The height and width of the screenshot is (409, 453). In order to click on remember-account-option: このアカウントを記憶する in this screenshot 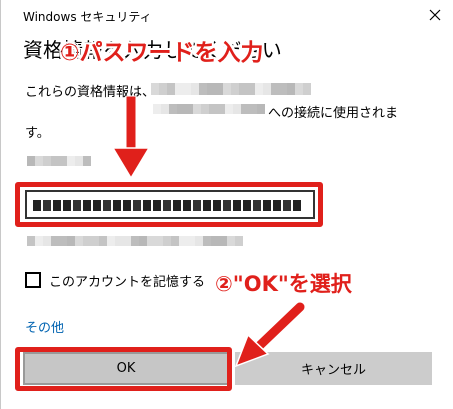, I will do `click(115, 280)`.